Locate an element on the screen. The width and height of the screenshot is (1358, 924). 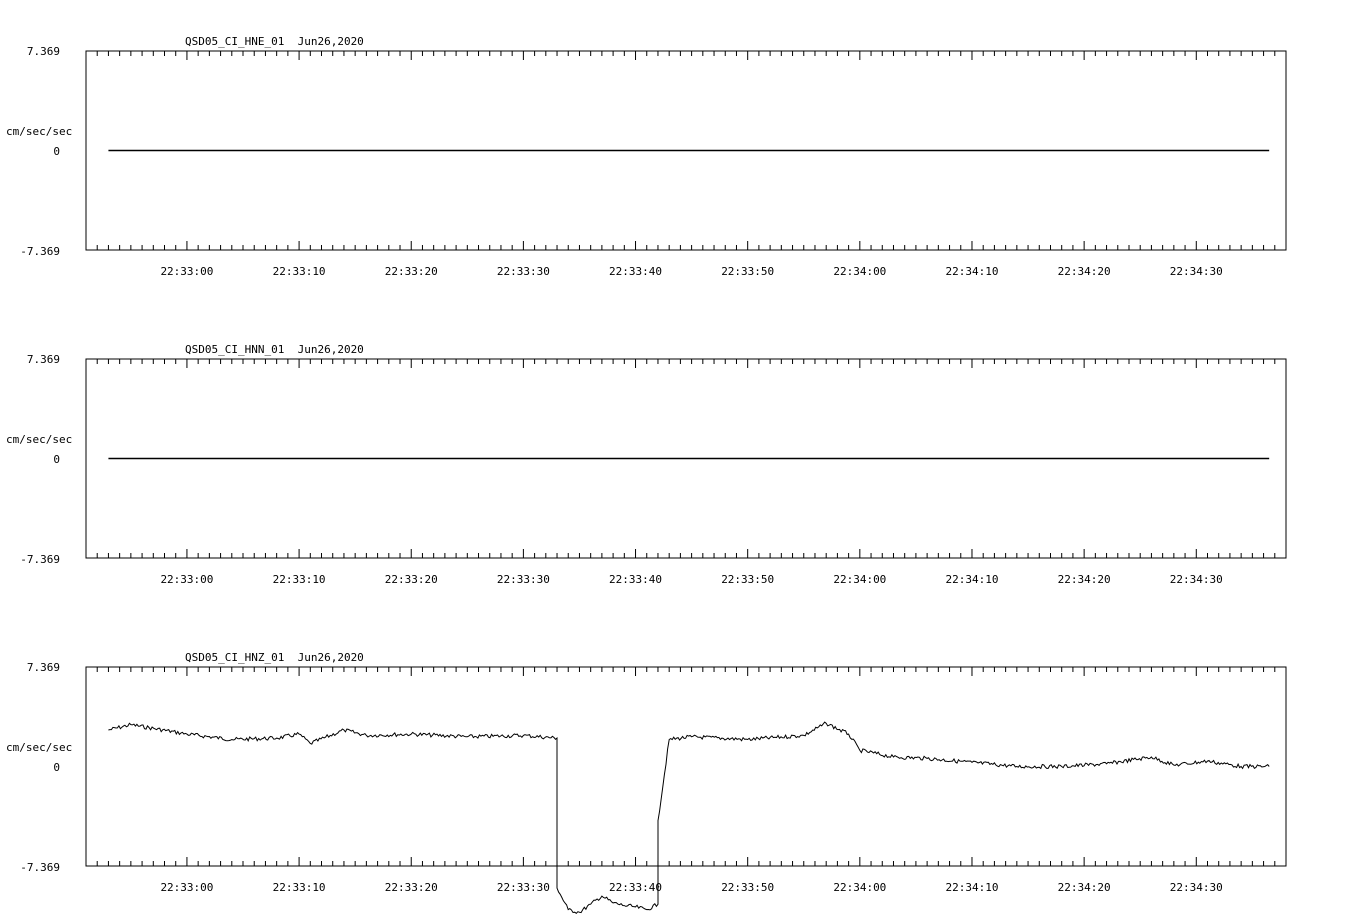
chart-title: QSD05_CI_HNN_01 Jun26,2020 is located at coordinates (274, 349).